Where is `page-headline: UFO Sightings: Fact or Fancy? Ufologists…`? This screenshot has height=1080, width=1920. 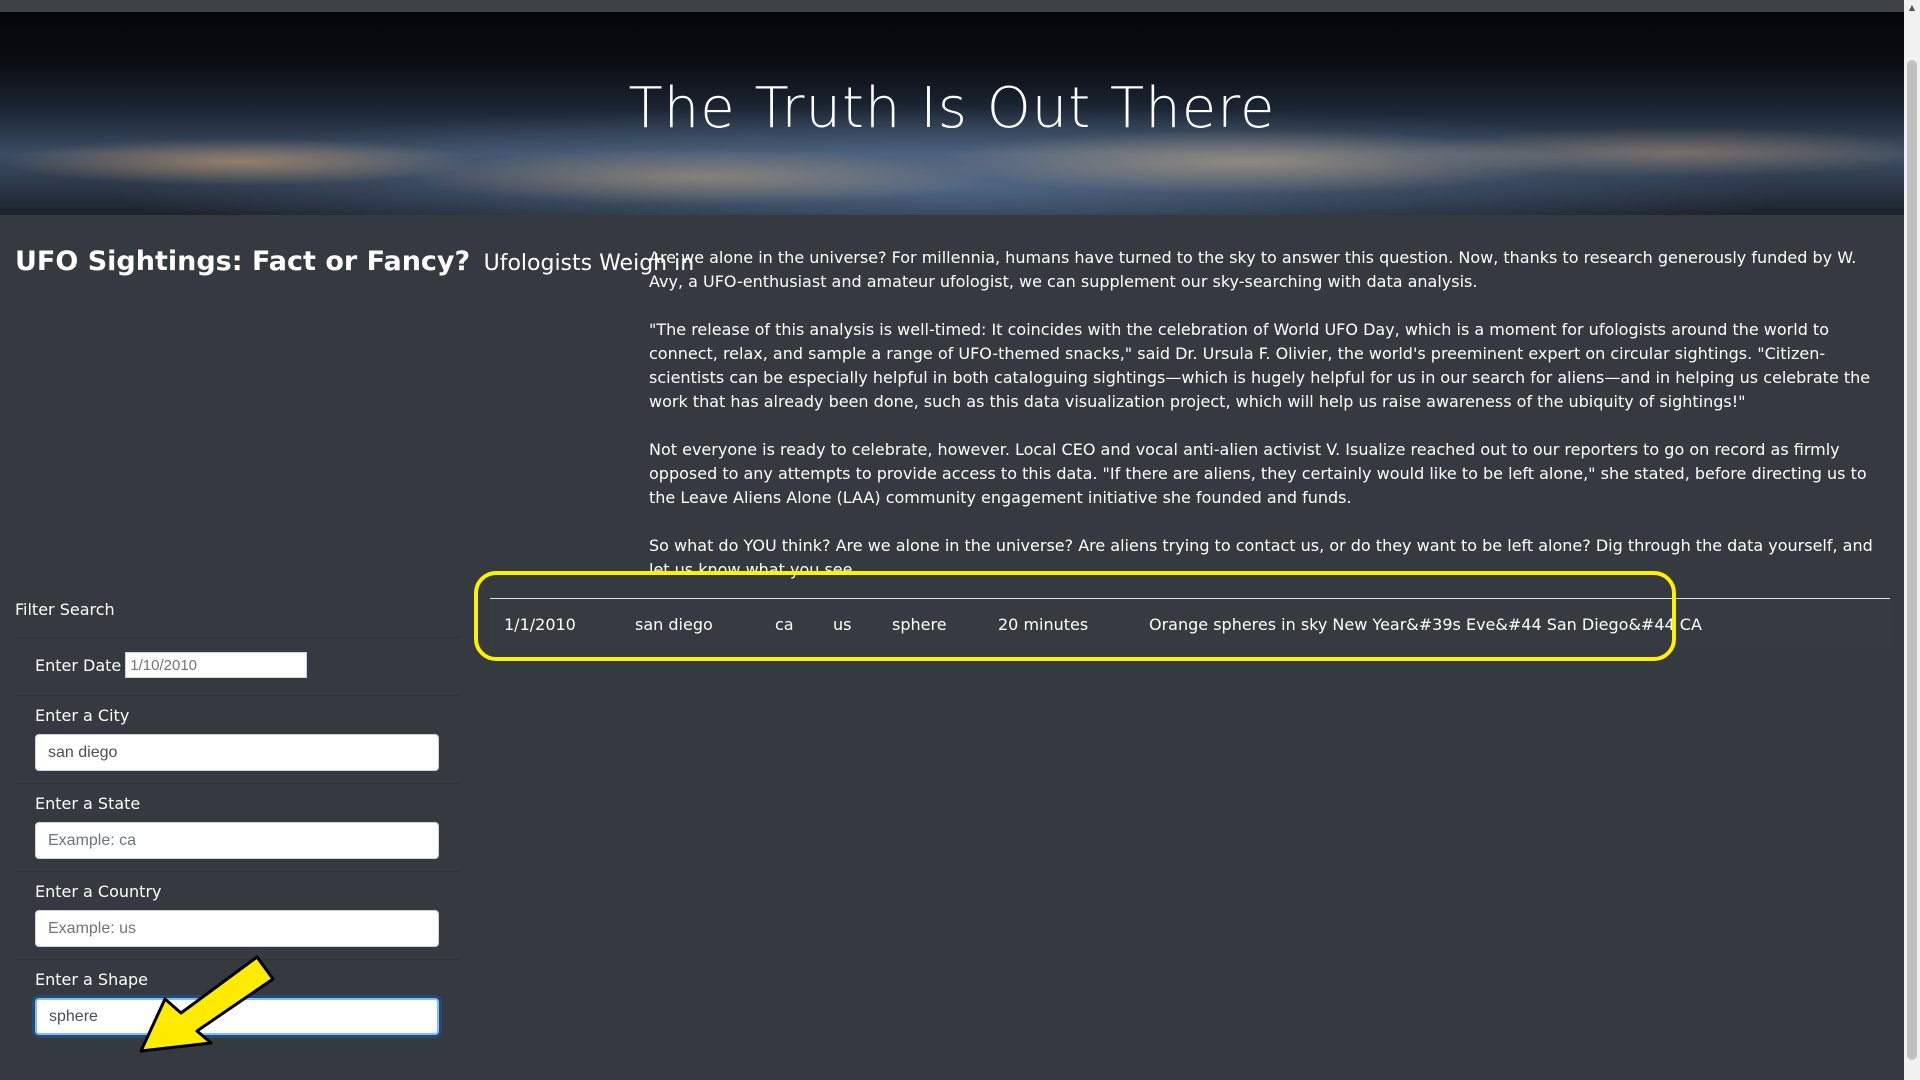
page-headline: UFO Sightings: Fact or Fancy? Ufologists… is located at coordinates (354, 261).